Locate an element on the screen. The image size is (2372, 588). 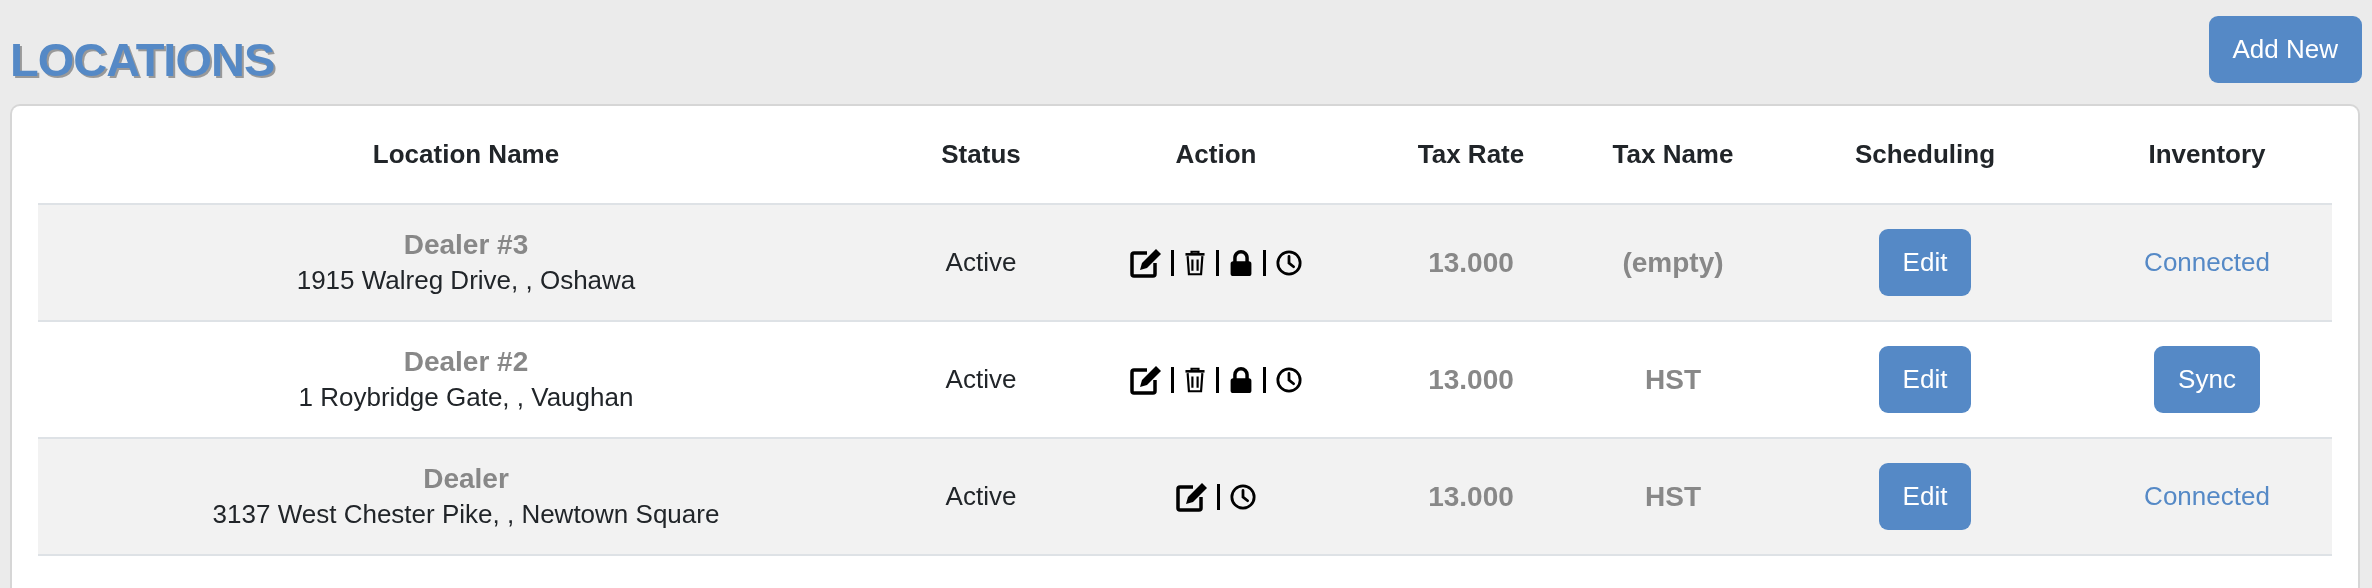
location-address: 3137 West Chester Pike, , Newtown Square is located at coordinates (466, 514).